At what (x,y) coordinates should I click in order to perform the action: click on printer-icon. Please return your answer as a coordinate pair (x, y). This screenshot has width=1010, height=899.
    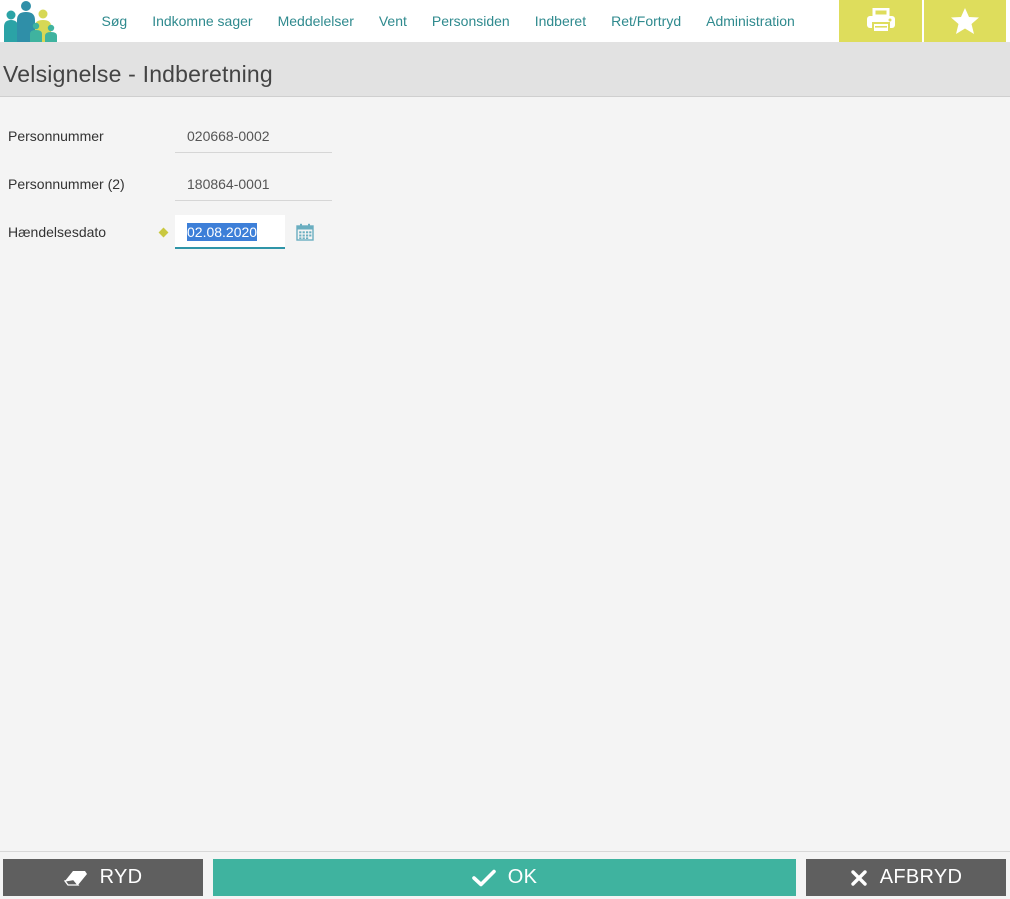
    Looking at the image, I should click on (880, 20).